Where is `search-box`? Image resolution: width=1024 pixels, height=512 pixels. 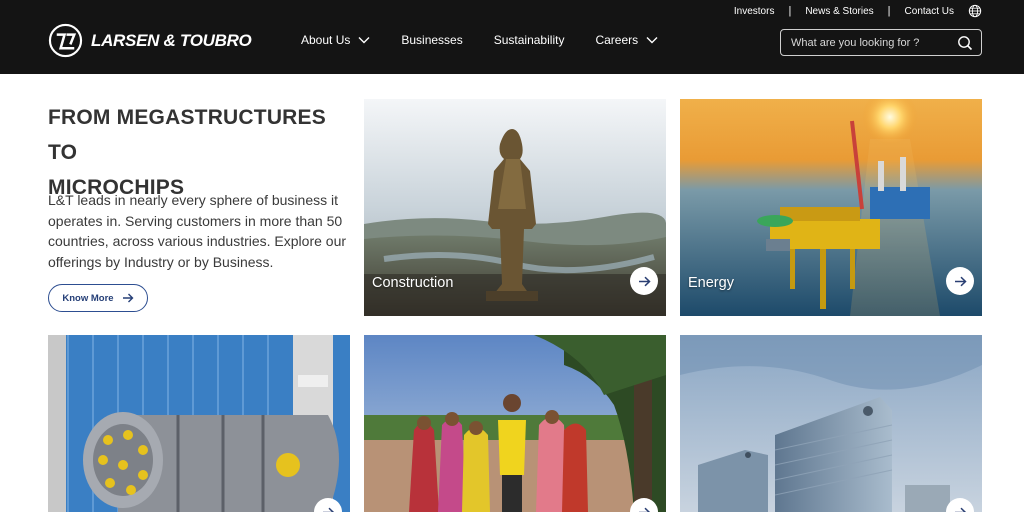 search-box is located at coordinates (881, 42).